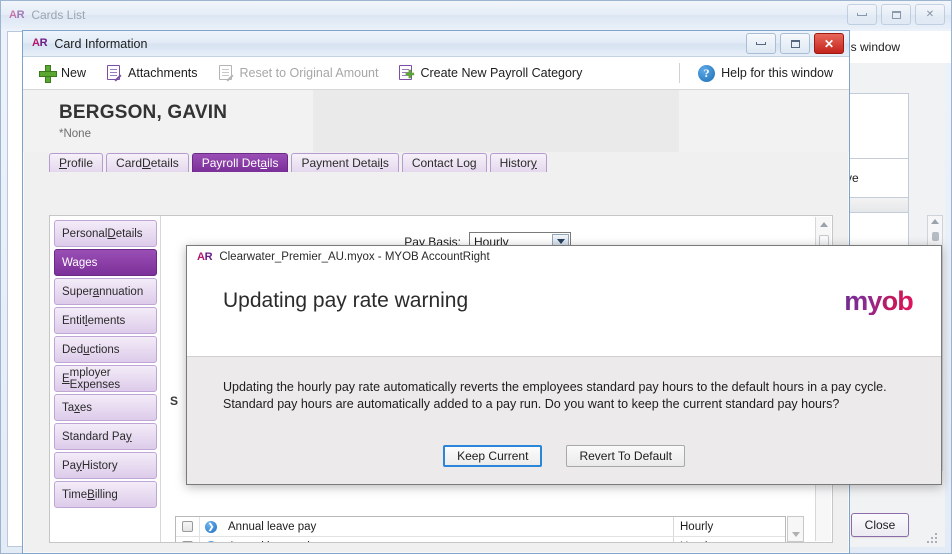  I want to click on section-label-fragment: S, so click(174, 401).